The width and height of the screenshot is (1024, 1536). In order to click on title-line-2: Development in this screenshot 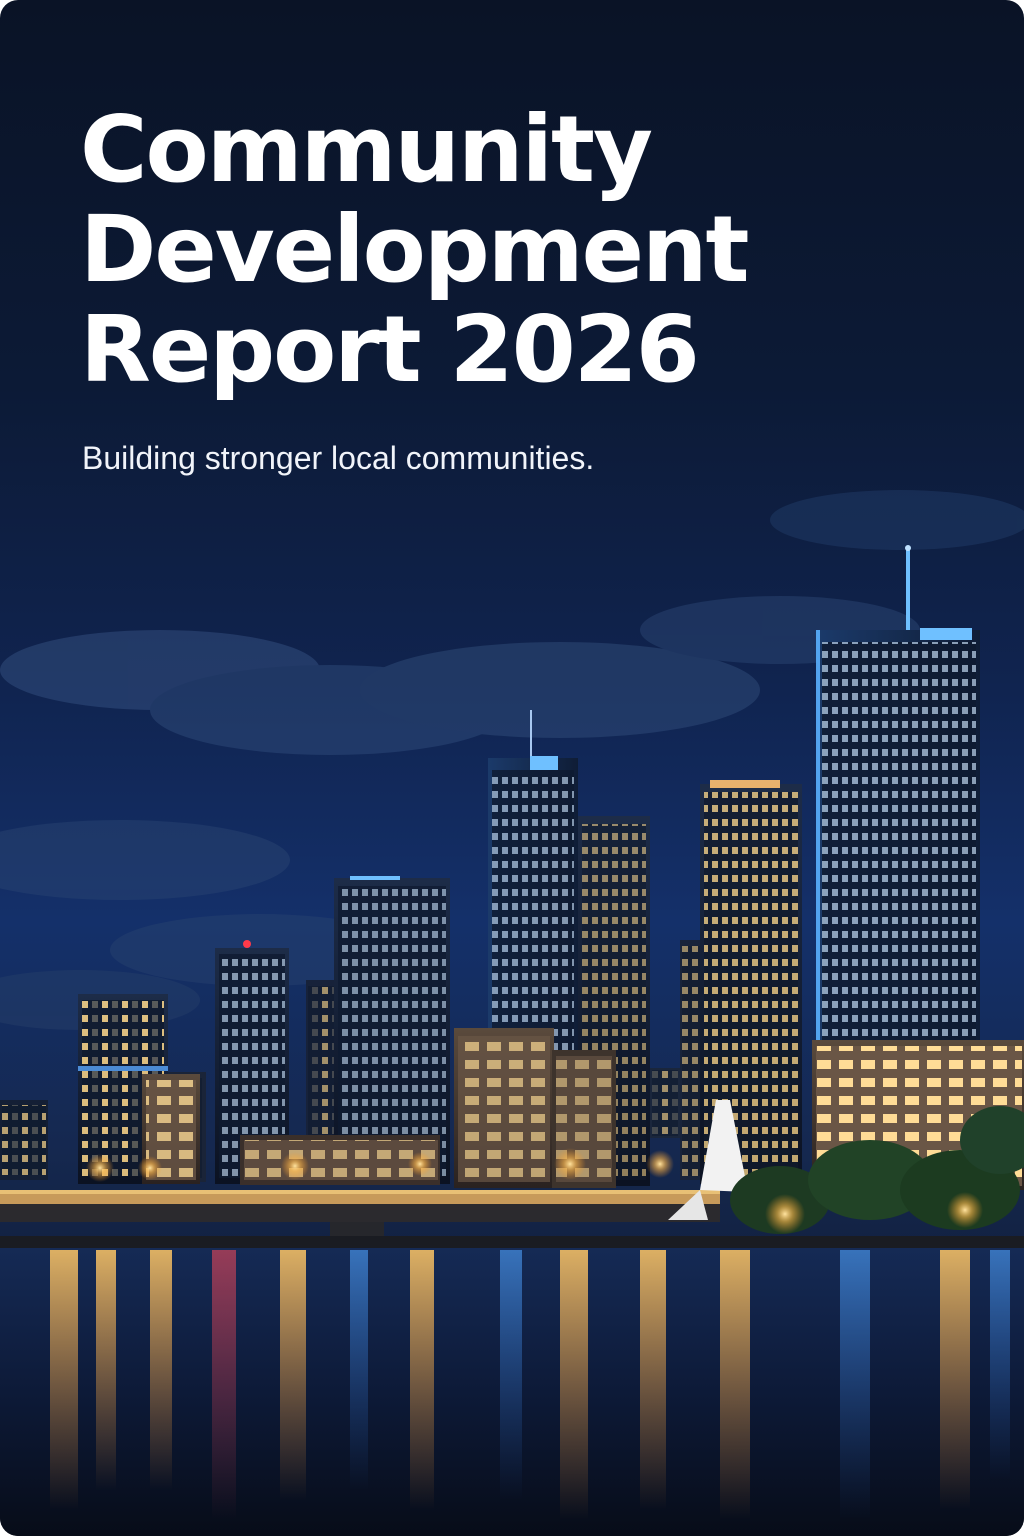, I will do `click(414, 249)`.